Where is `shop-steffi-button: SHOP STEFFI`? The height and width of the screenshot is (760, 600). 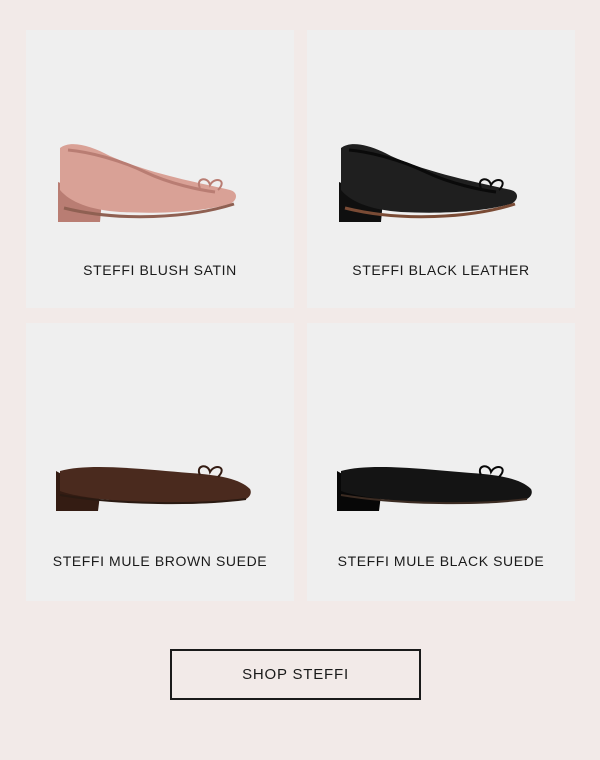 shop-steffi-button: SHOP STEFFI is located at coordinates (295, 674).